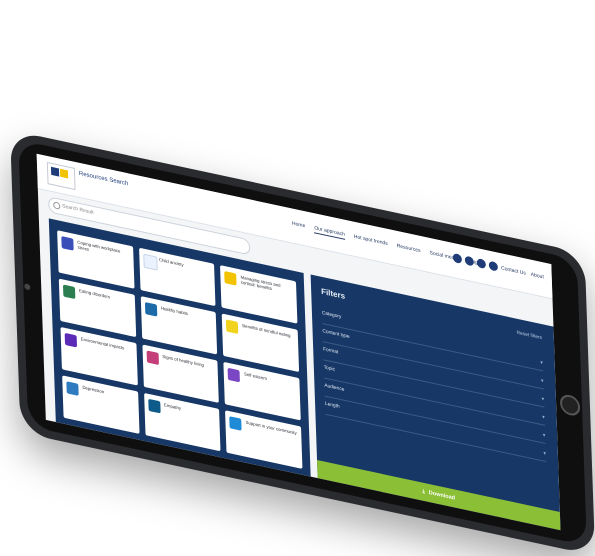  Describe the element at coordinates (174, 311) in the screenshot. I see `card-title: Healthy habits` at that location.